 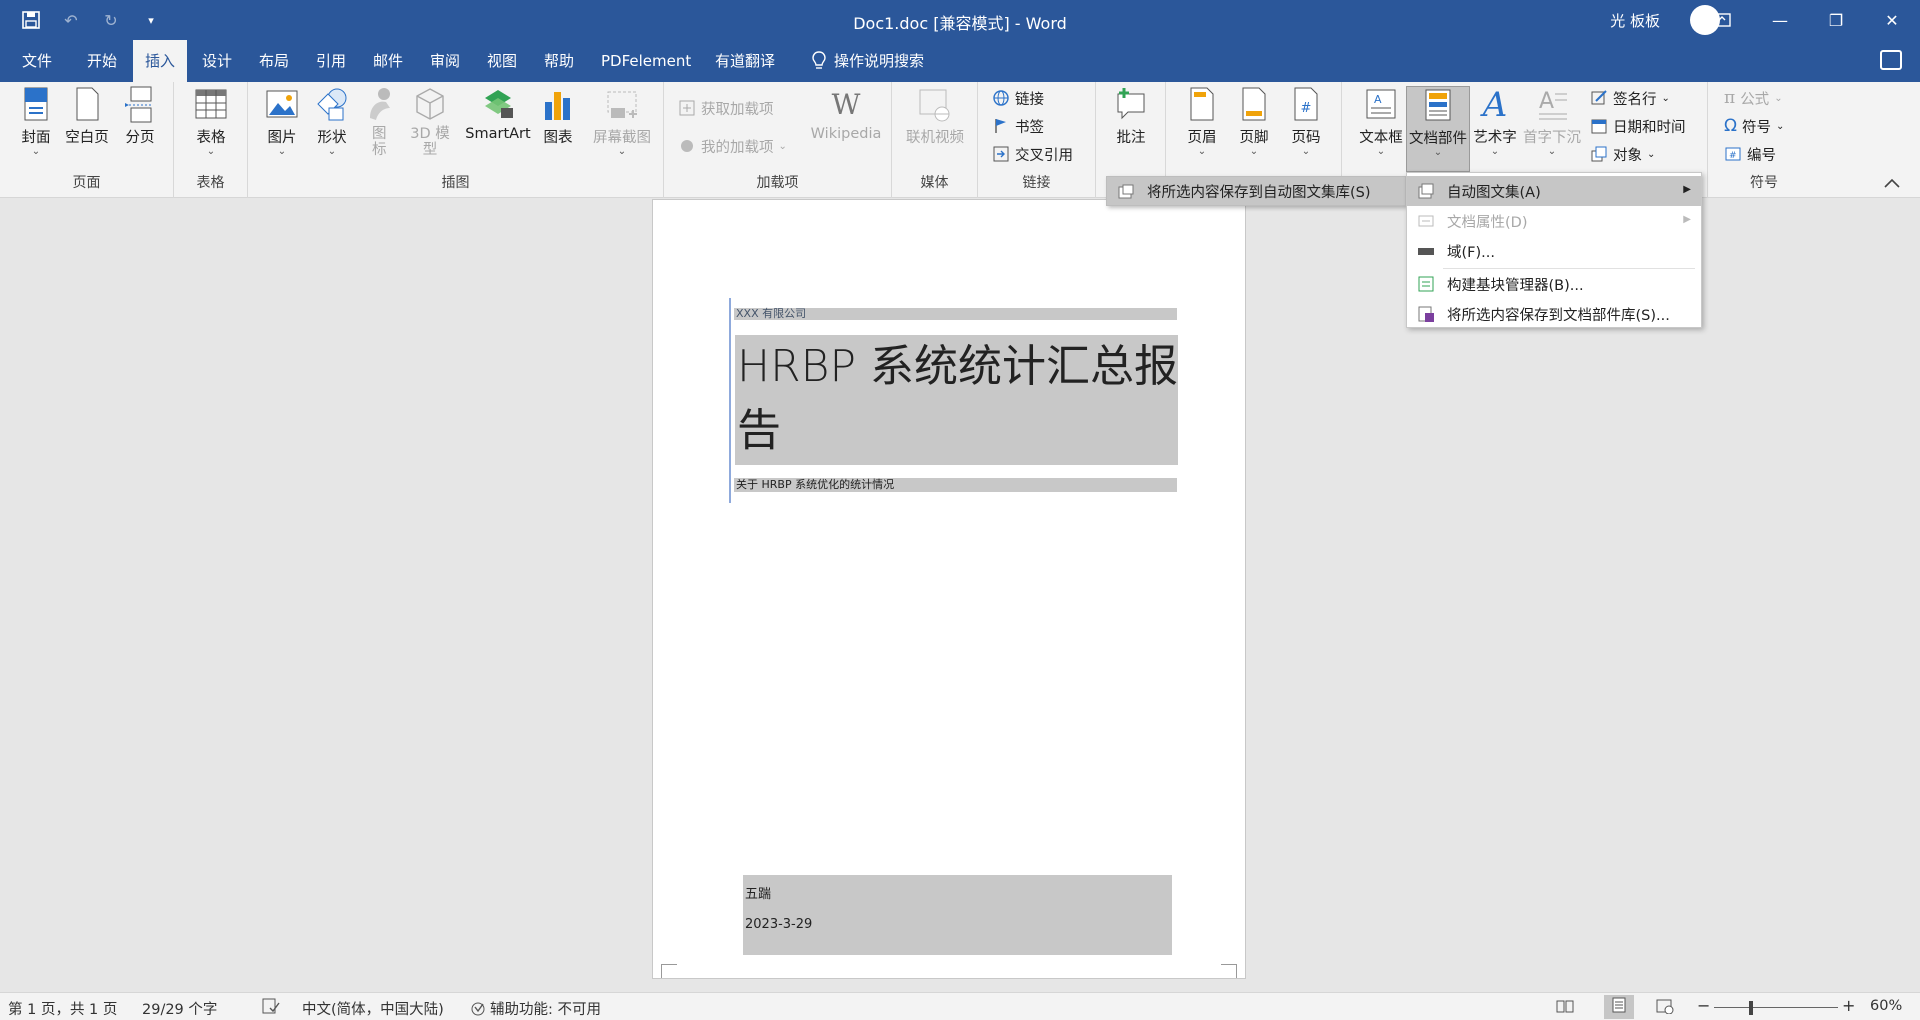 I want to click on save-to-autotext-item: 将所选内容保存到自动图文集库(S), so click(x=1256, y=191).